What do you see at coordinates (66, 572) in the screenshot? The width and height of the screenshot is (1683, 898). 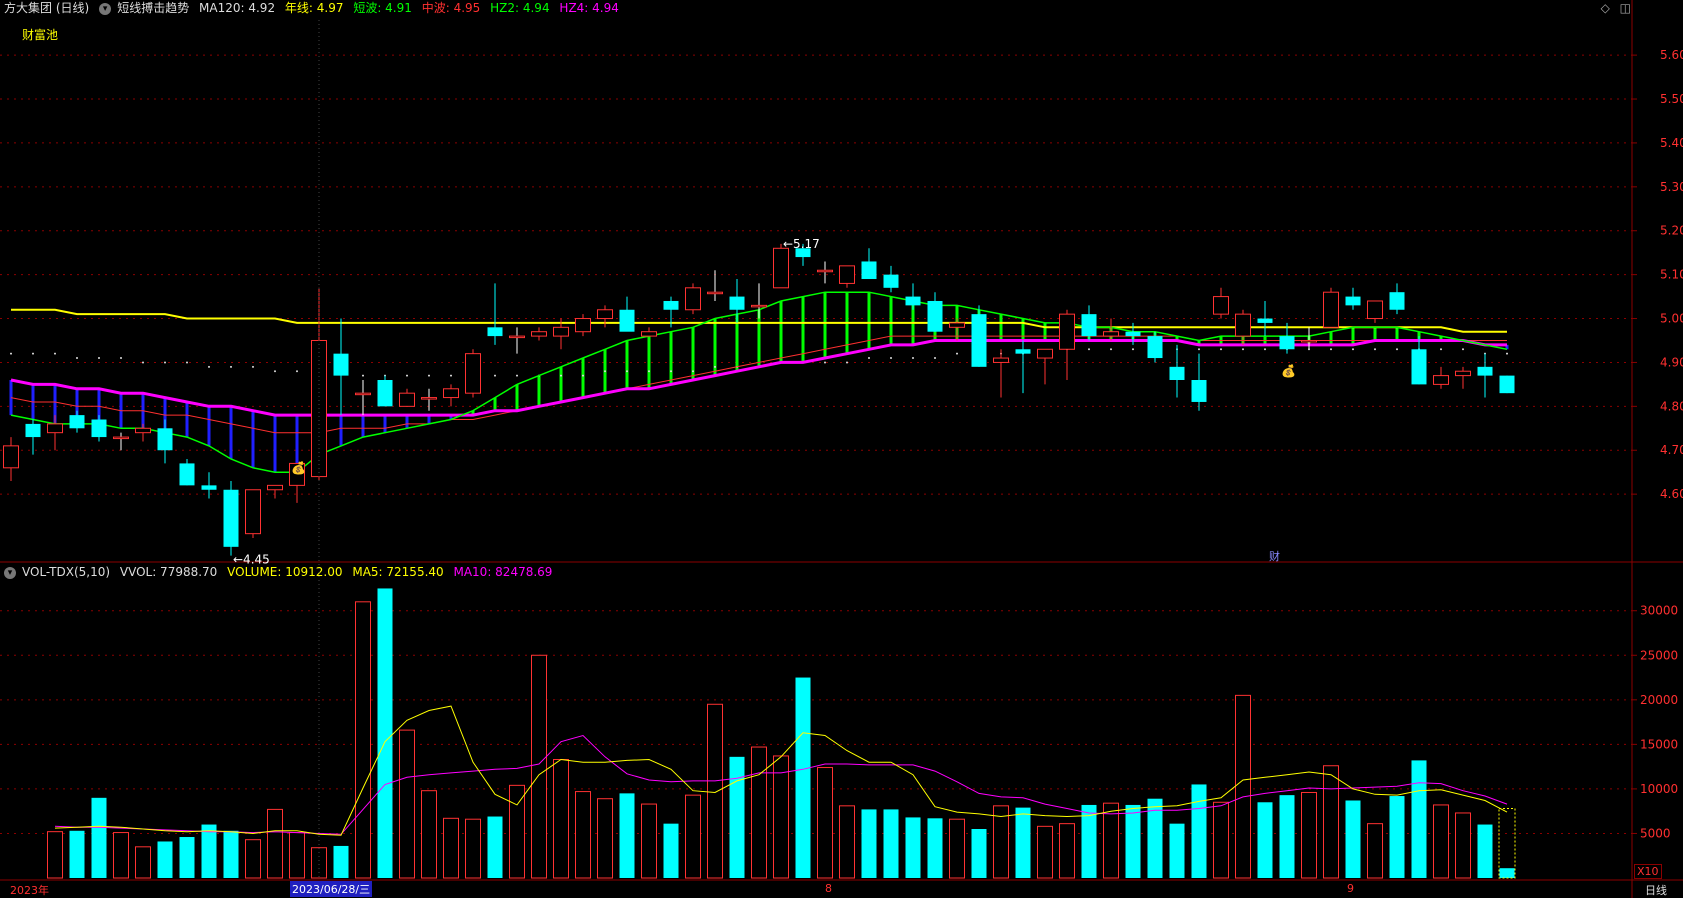 I see `vol-indicator-name: VOL-TDX(5,10)` at bounding box center [66, 572].